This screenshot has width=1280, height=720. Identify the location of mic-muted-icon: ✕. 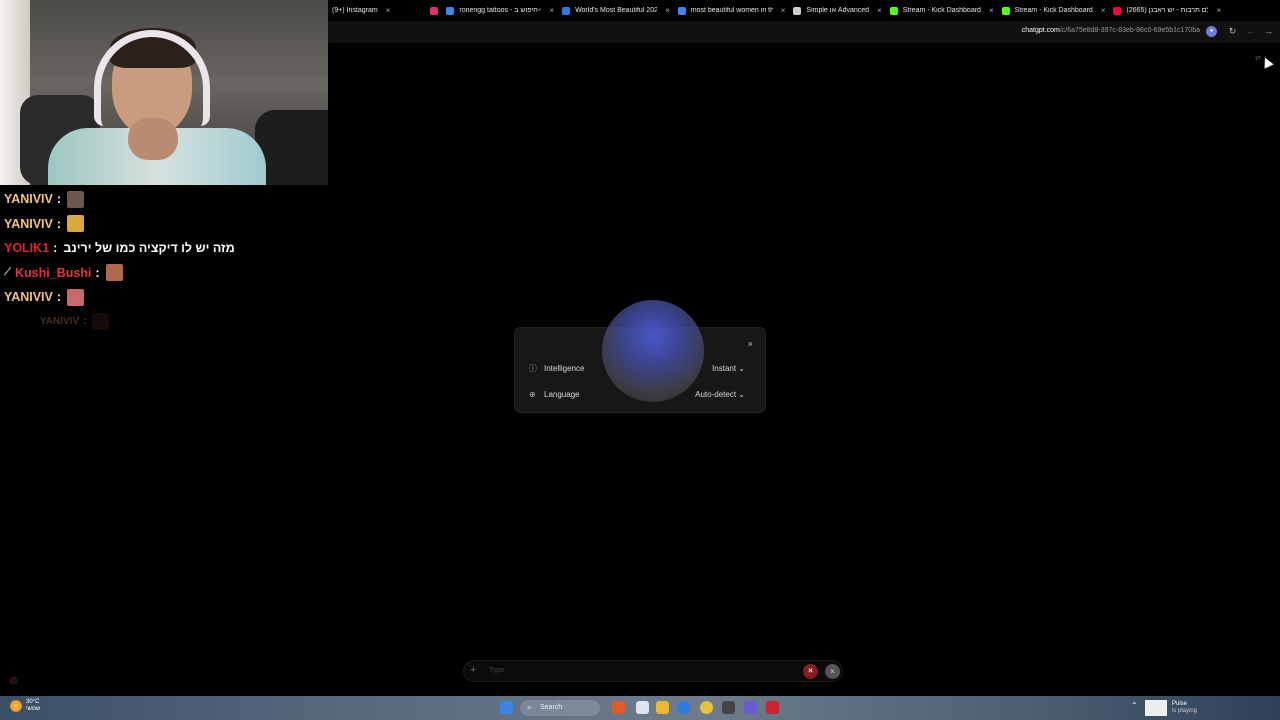
(810, 671).